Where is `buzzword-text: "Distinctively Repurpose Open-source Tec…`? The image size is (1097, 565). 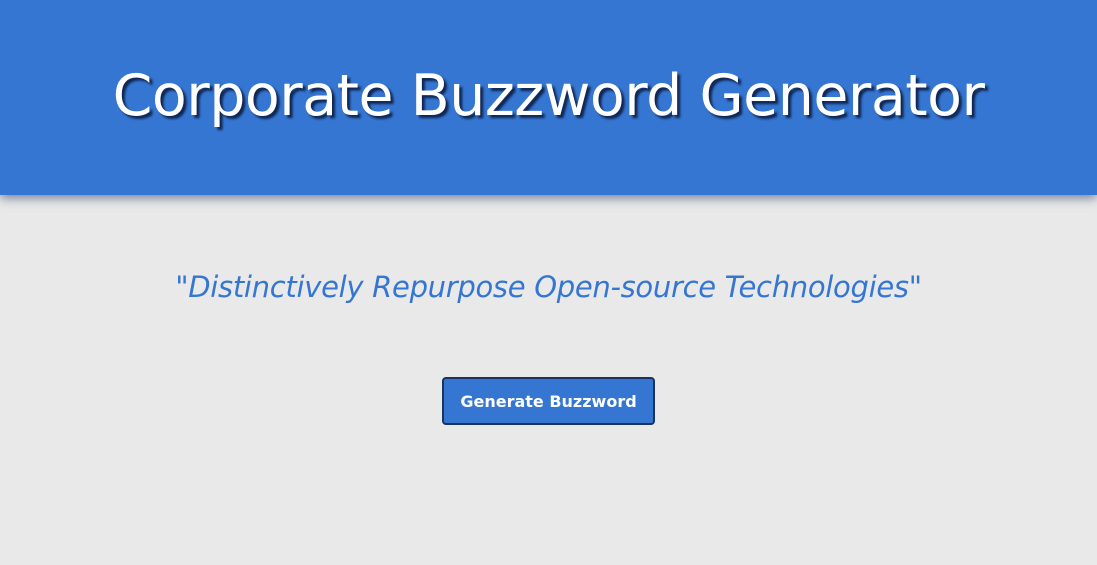 buzzword-text: "Distinctively Repurpose Open-source Tec… is located at coordinates (548, 287).